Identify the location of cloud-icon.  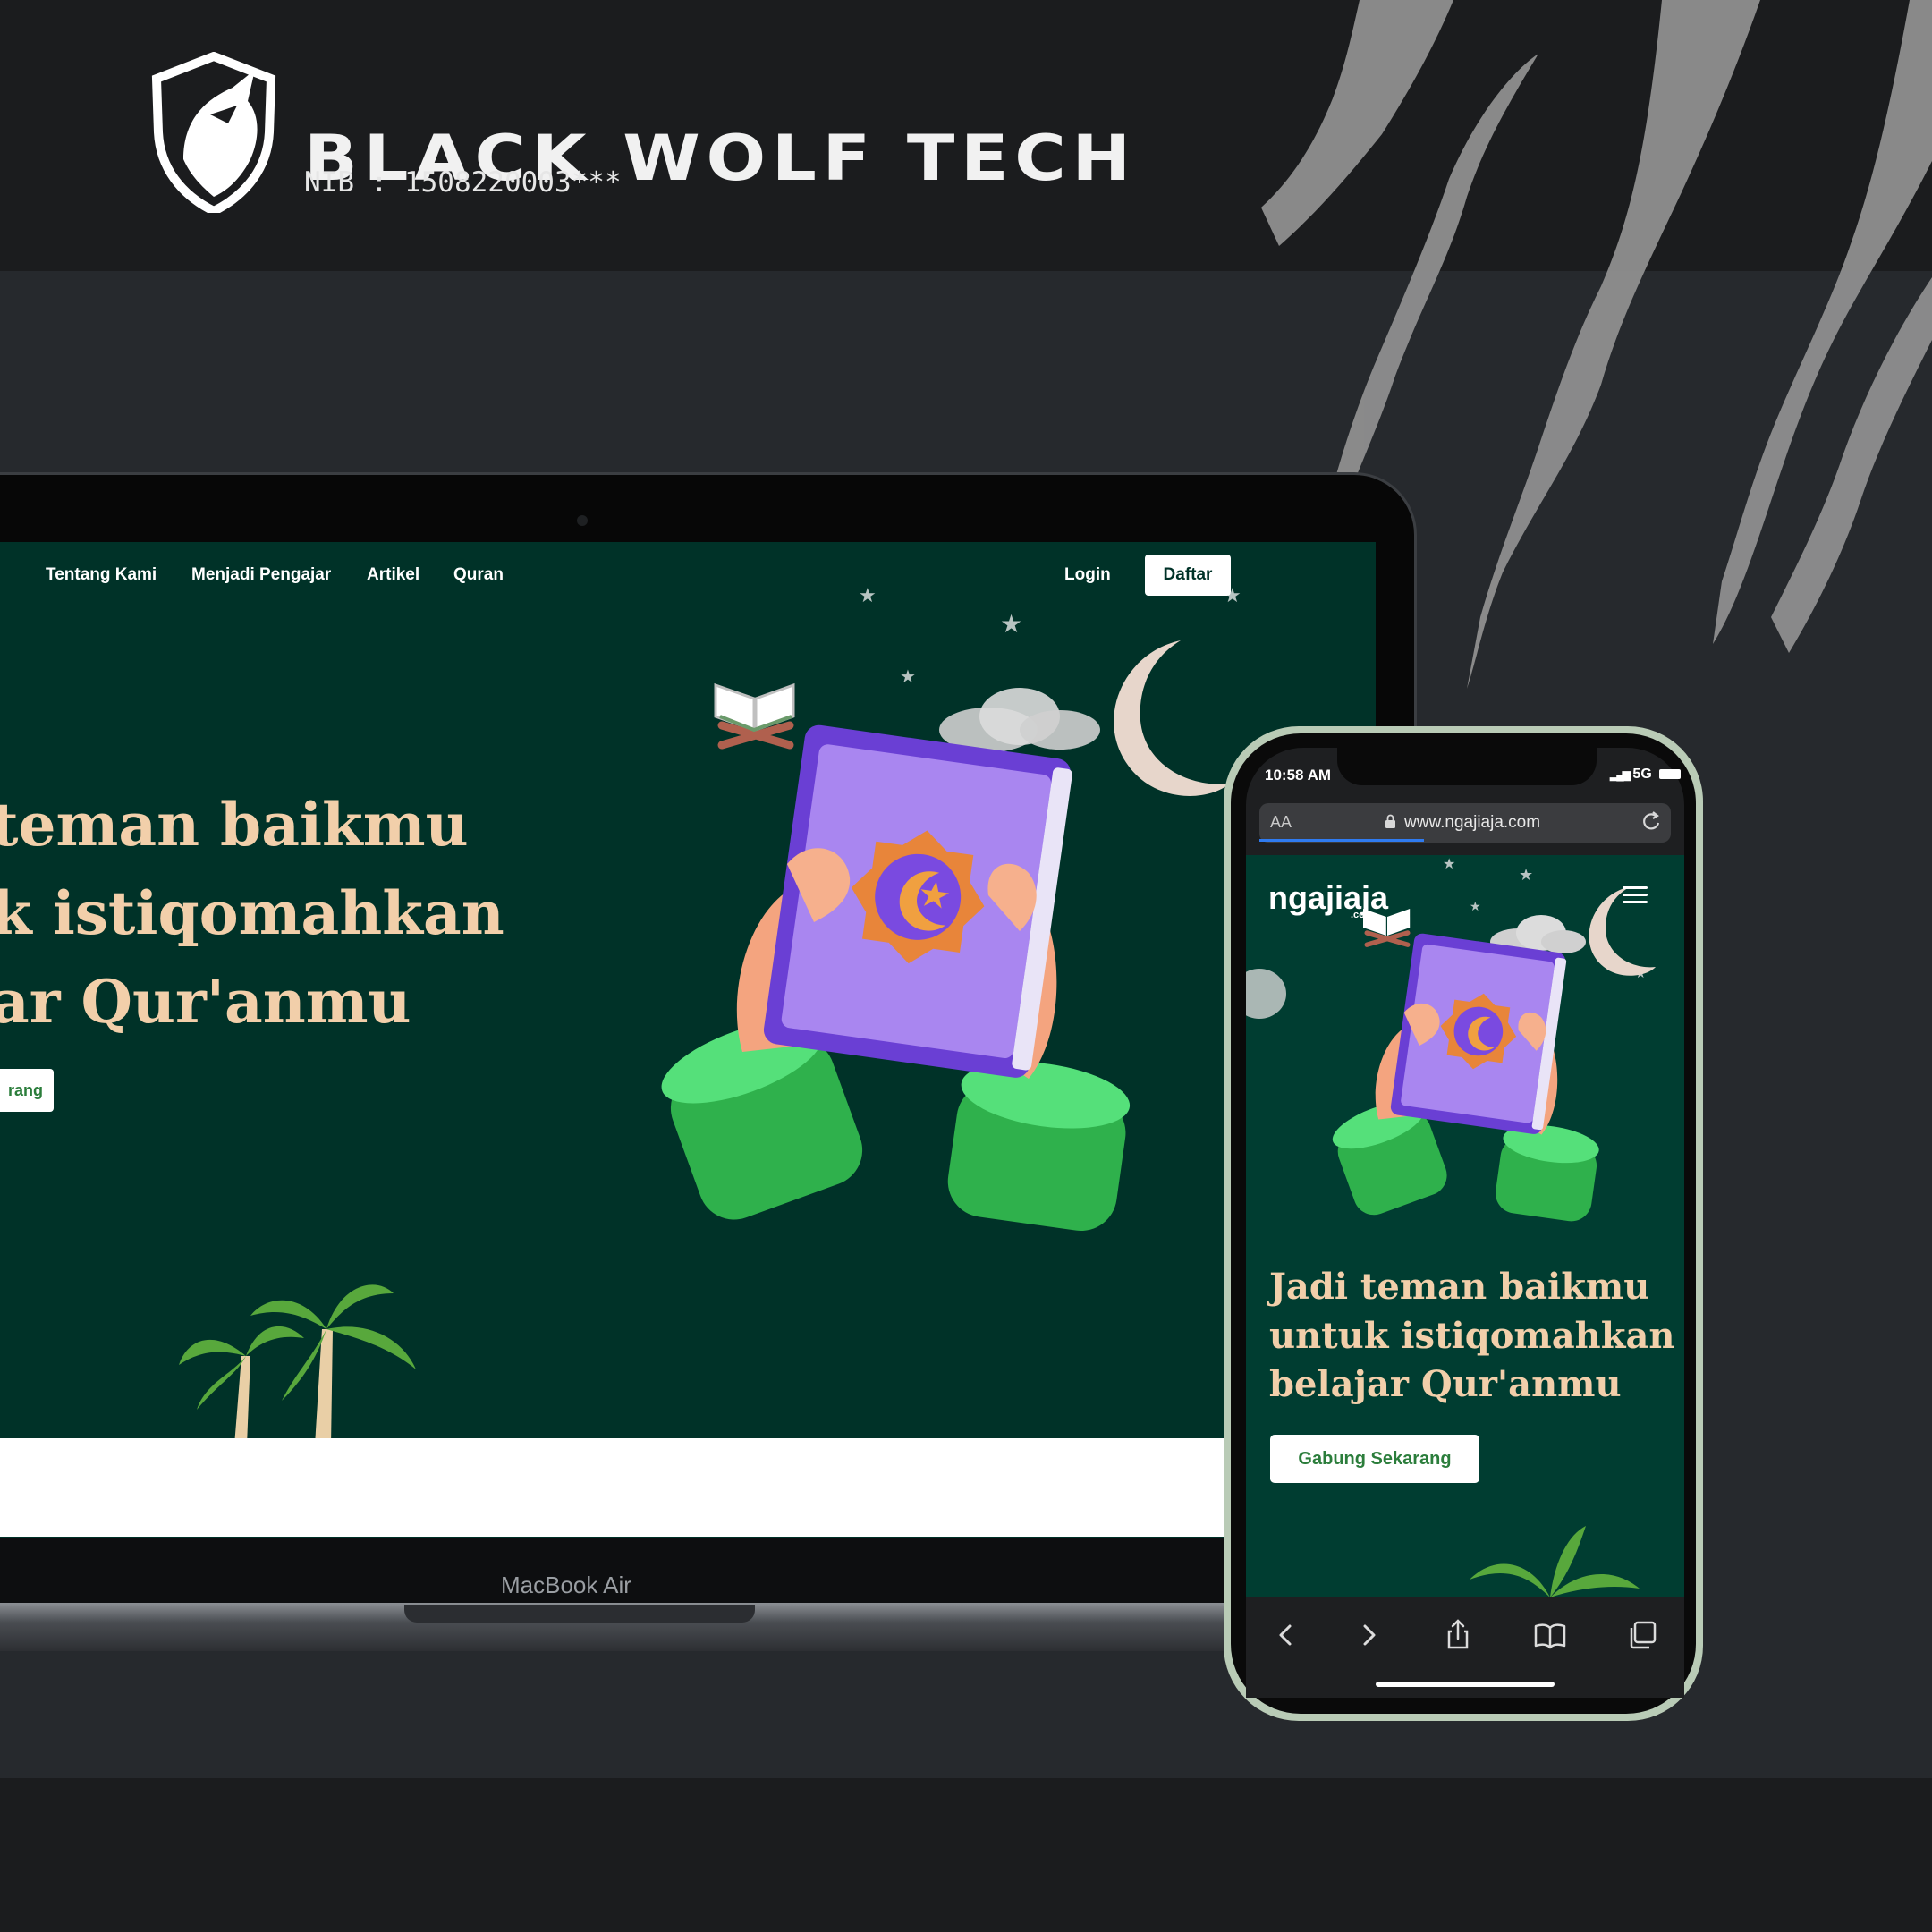
(1266, 994).